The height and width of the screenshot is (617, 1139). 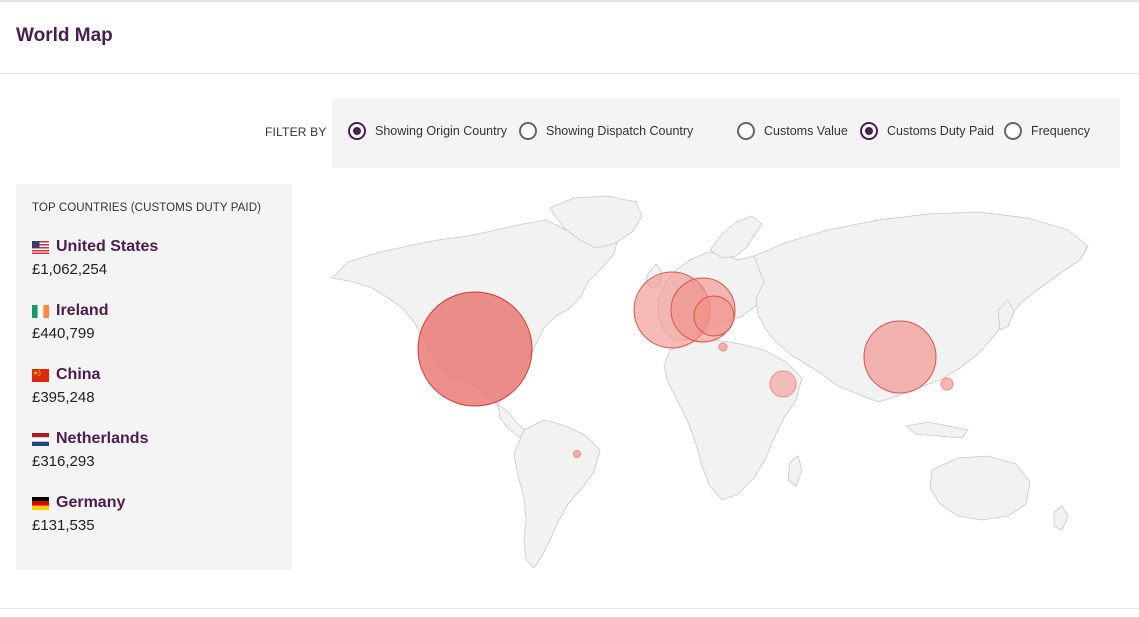 What do you see at coordinates (475, 349) in the screenshot?
I see `bubble-united-states` at bounding box center [475, 349].